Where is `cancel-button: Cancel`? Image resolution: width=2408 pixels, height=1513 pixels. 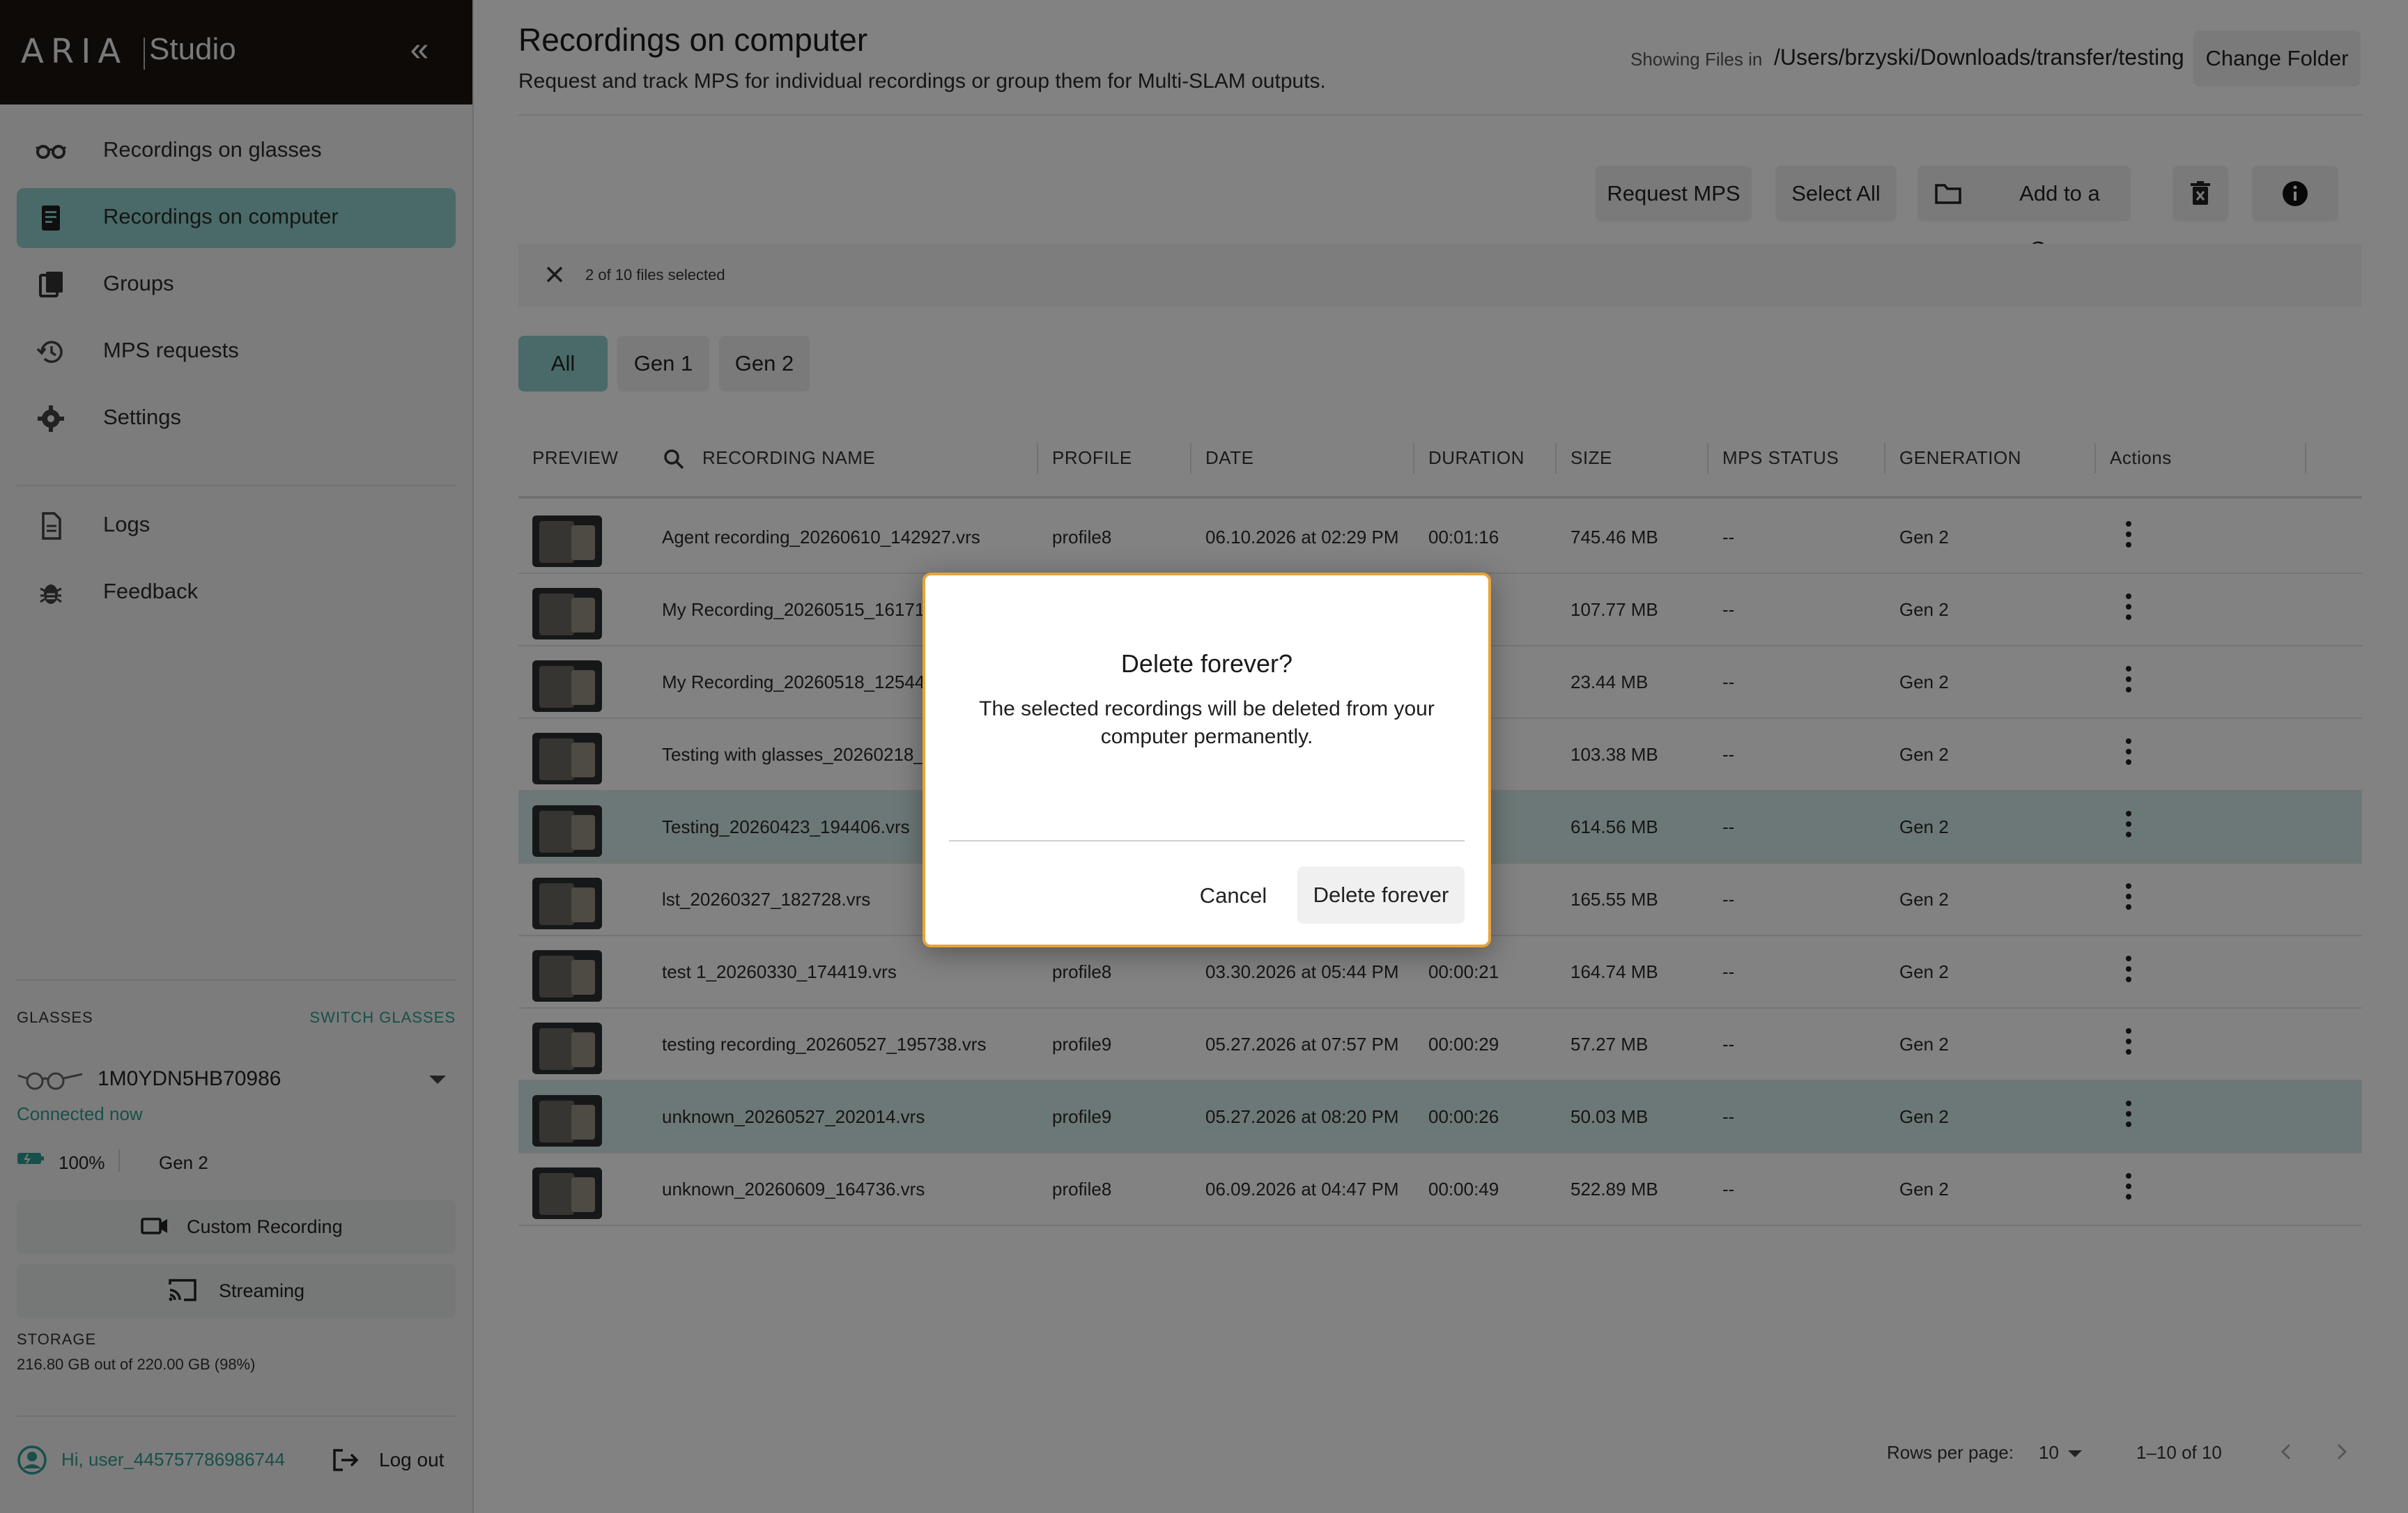
cancel-button: Cancel is located at coordinates (1234, 896).